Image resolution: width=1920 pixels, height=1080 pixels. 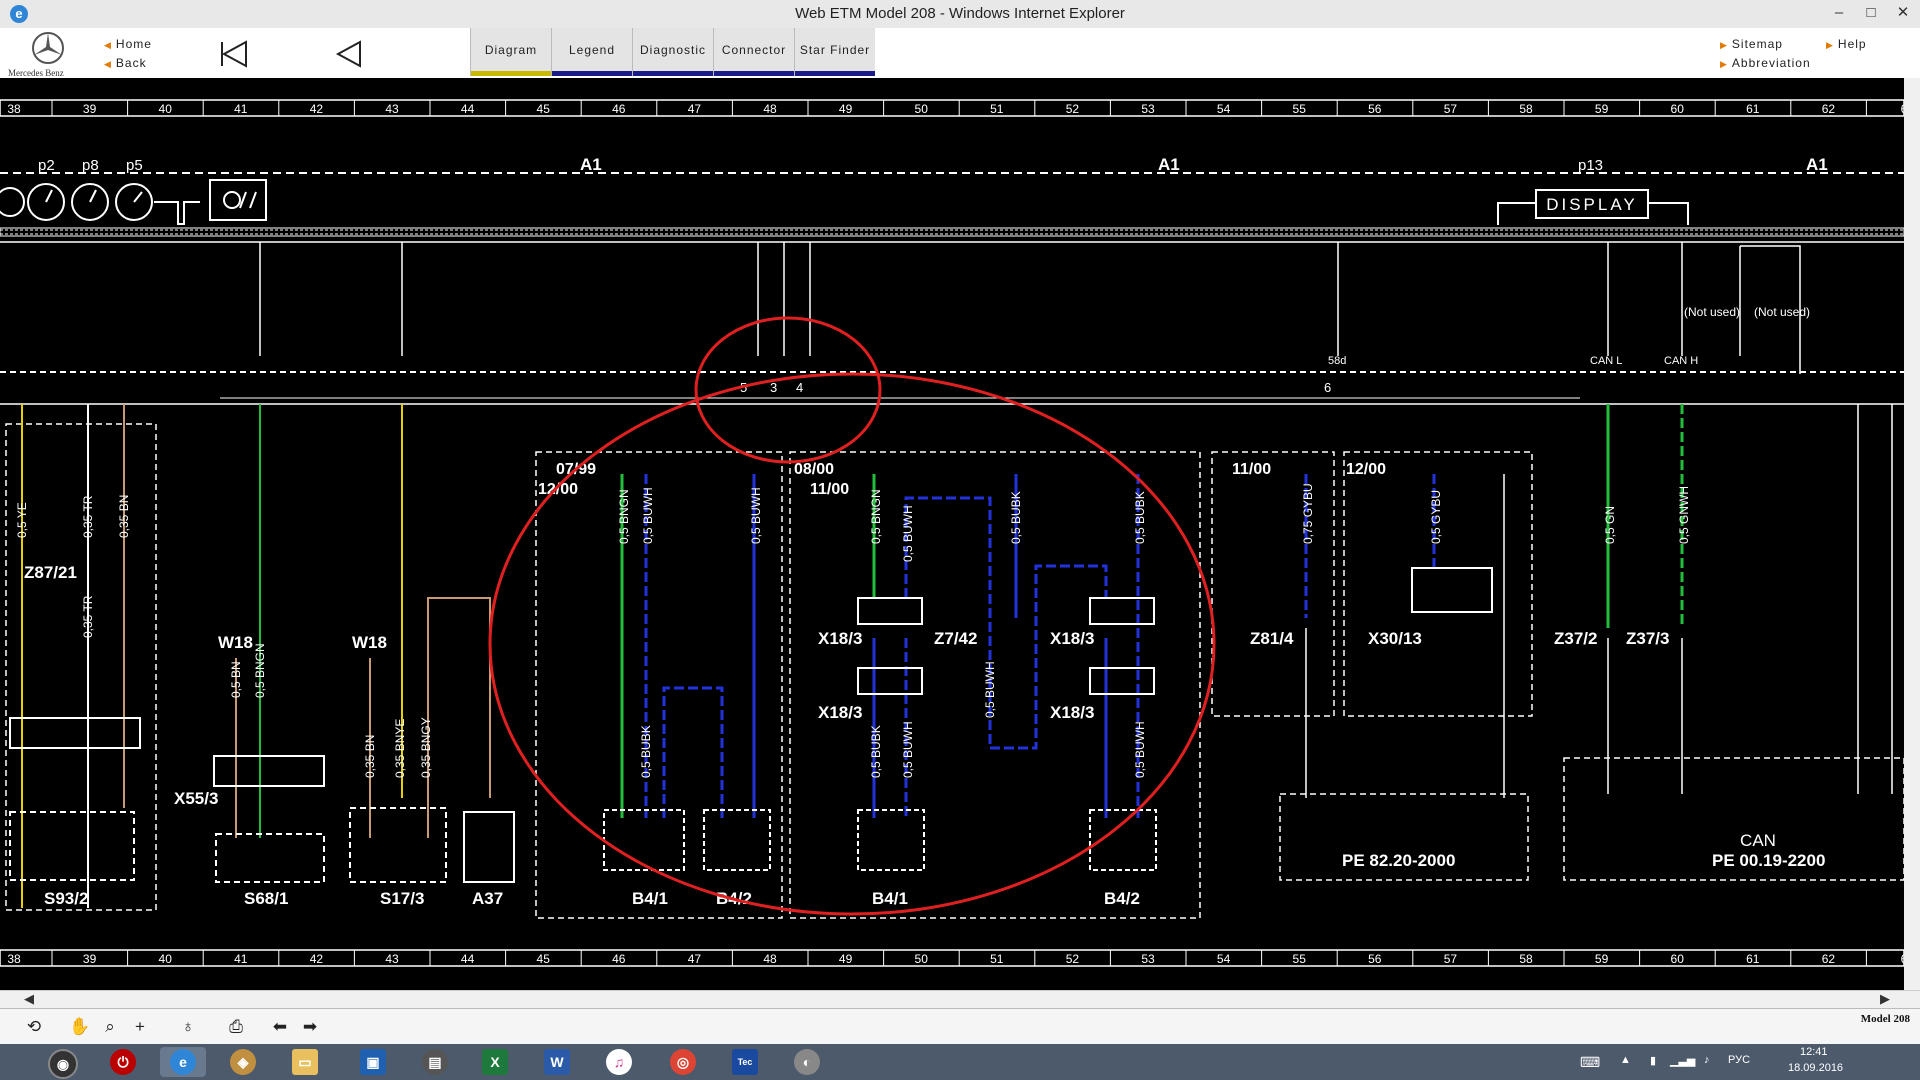 I want to click on abbreviation-link: ▶ Abbreviation, so click(x=1765, y=63).